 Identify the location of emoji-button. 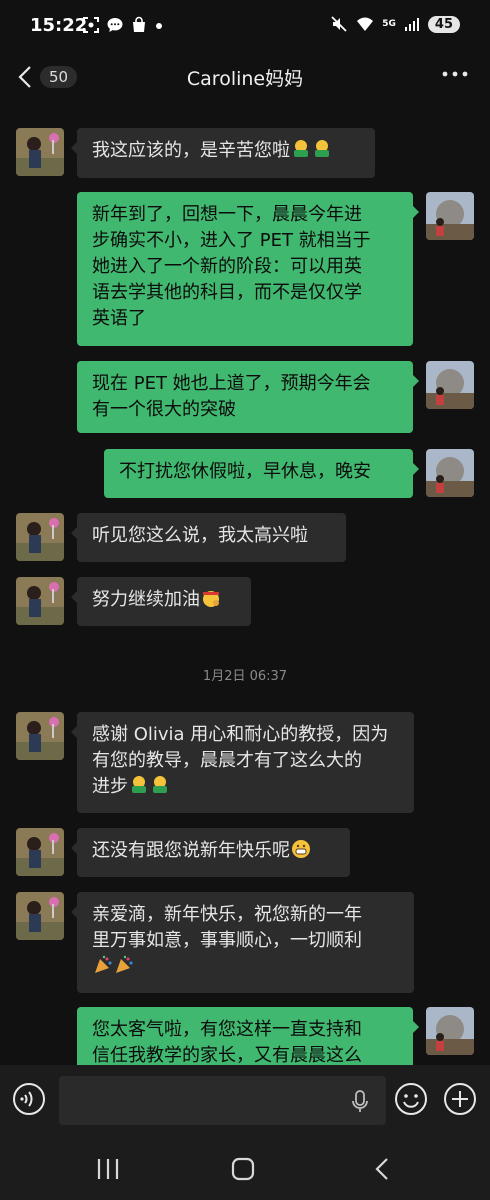
(411, 1099).